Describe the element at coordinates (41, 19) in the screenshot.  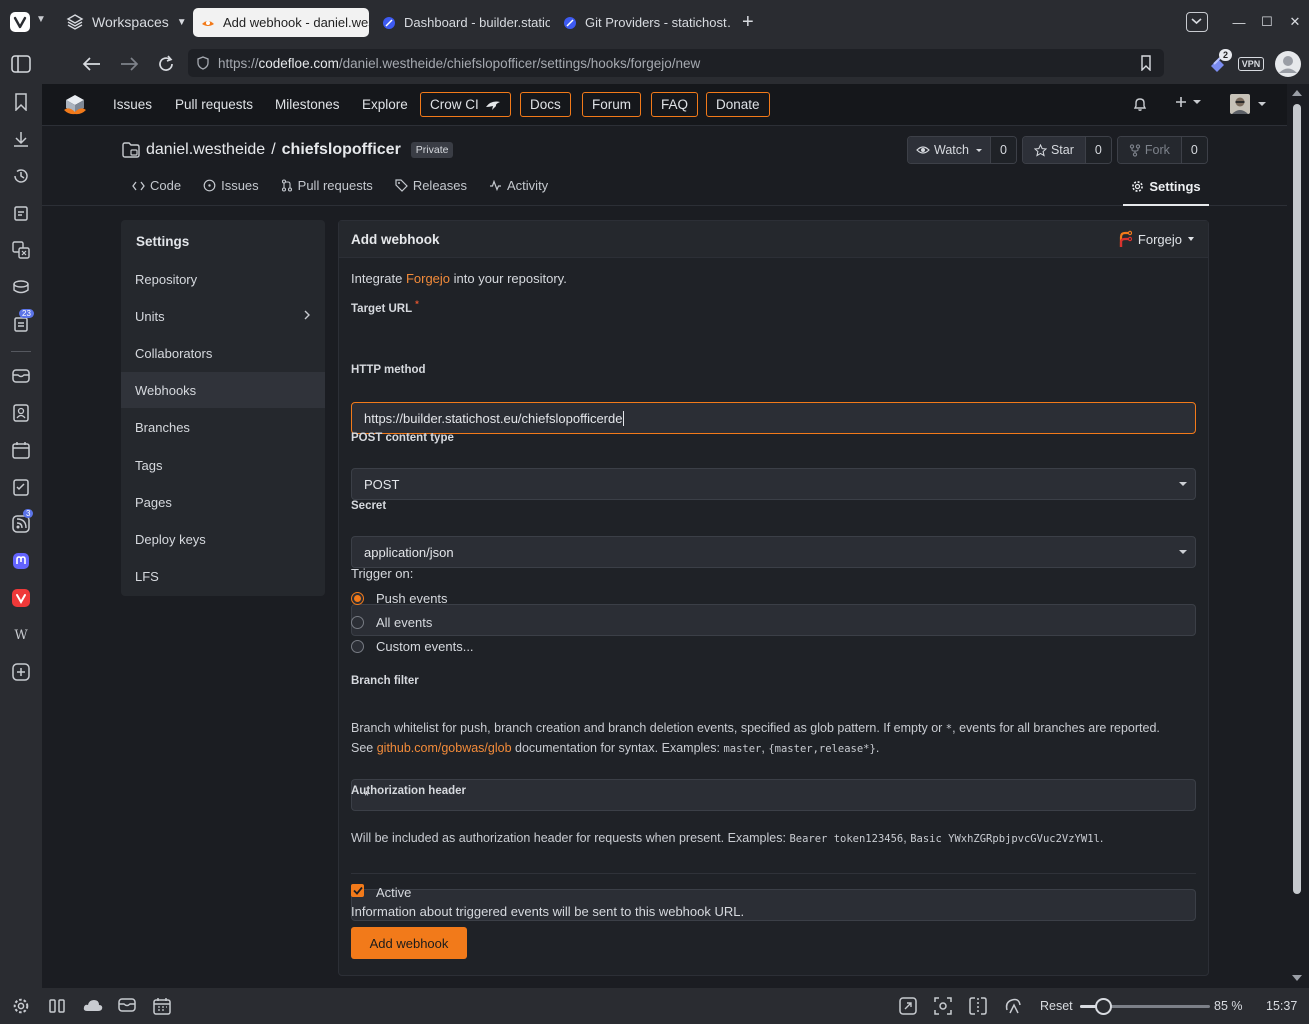
I see `vivaldi-menu-caret-icon: ▼` at that location.